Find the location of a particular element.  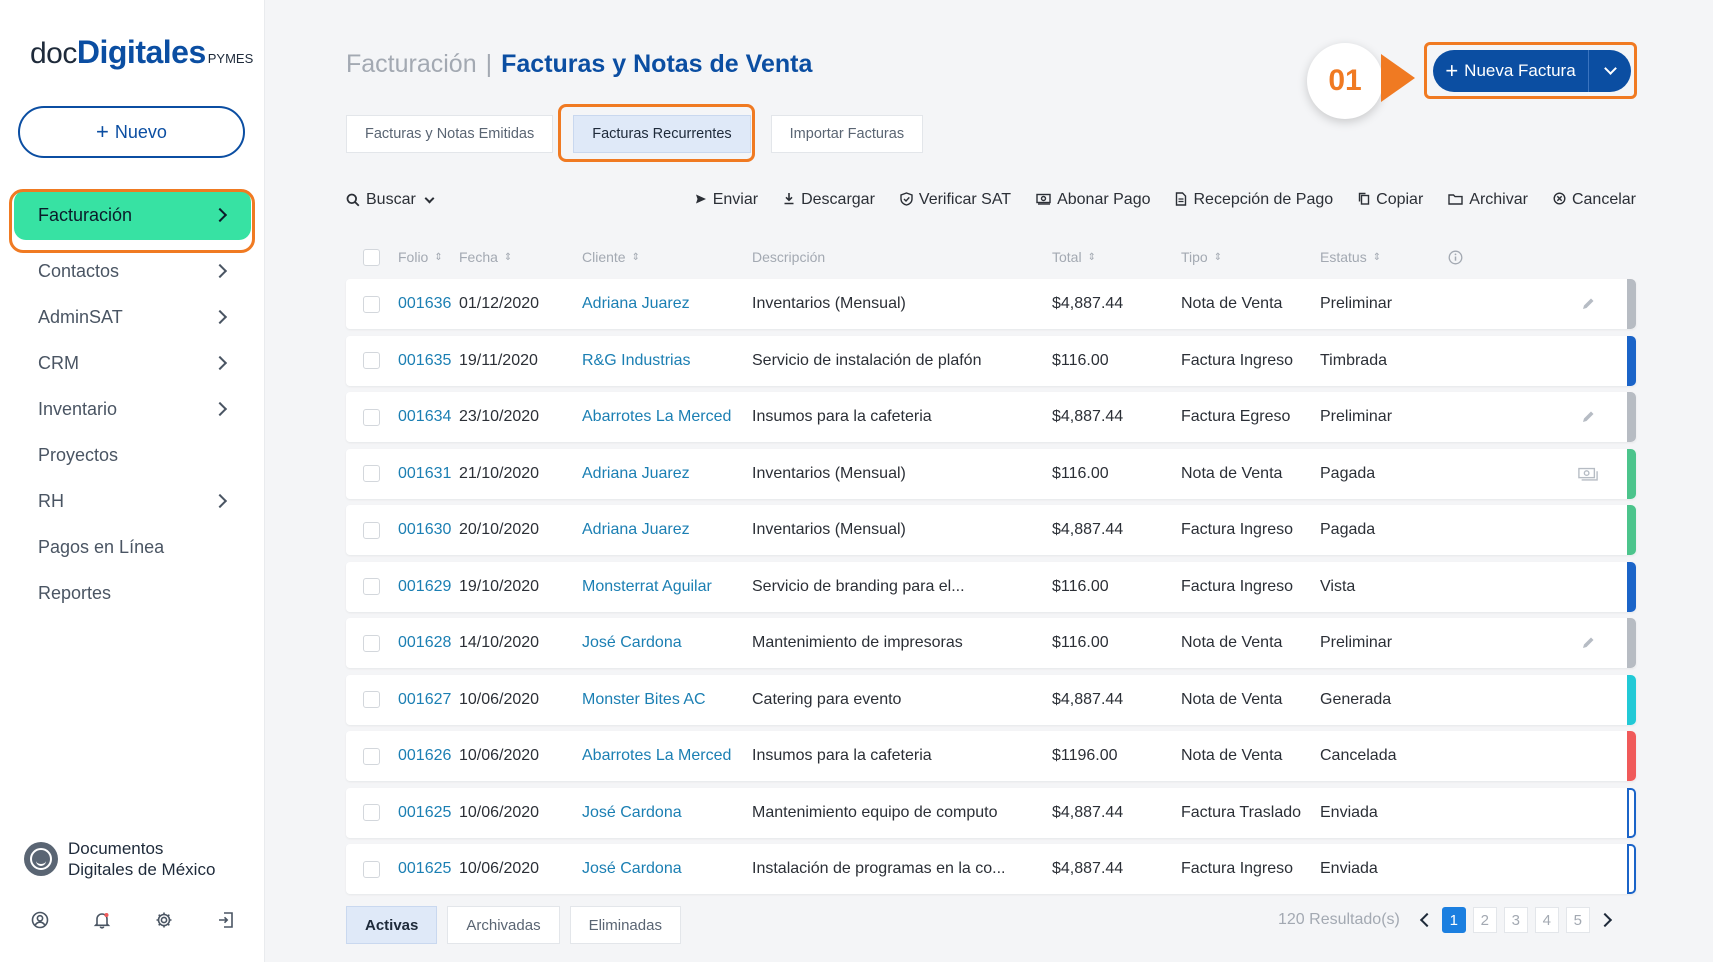

page-button: 1 is located at coordinates (1453, 920).